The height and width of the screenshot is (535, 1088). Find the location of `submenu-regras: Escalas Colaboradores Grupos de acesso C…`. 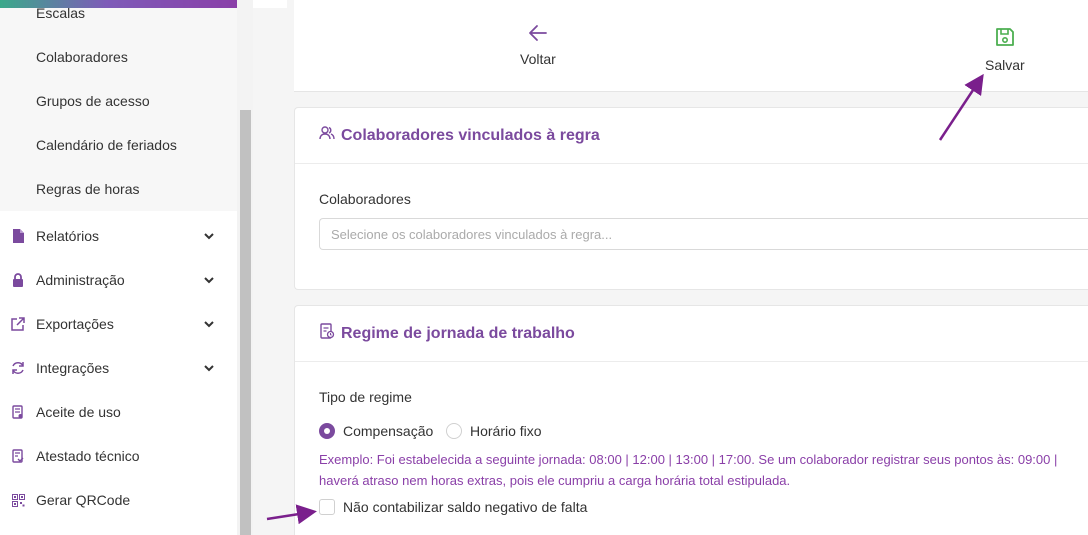

submenu-regras: Escalas Colaboradores Grupos de acesso C… is located at coordinates (118, 105).